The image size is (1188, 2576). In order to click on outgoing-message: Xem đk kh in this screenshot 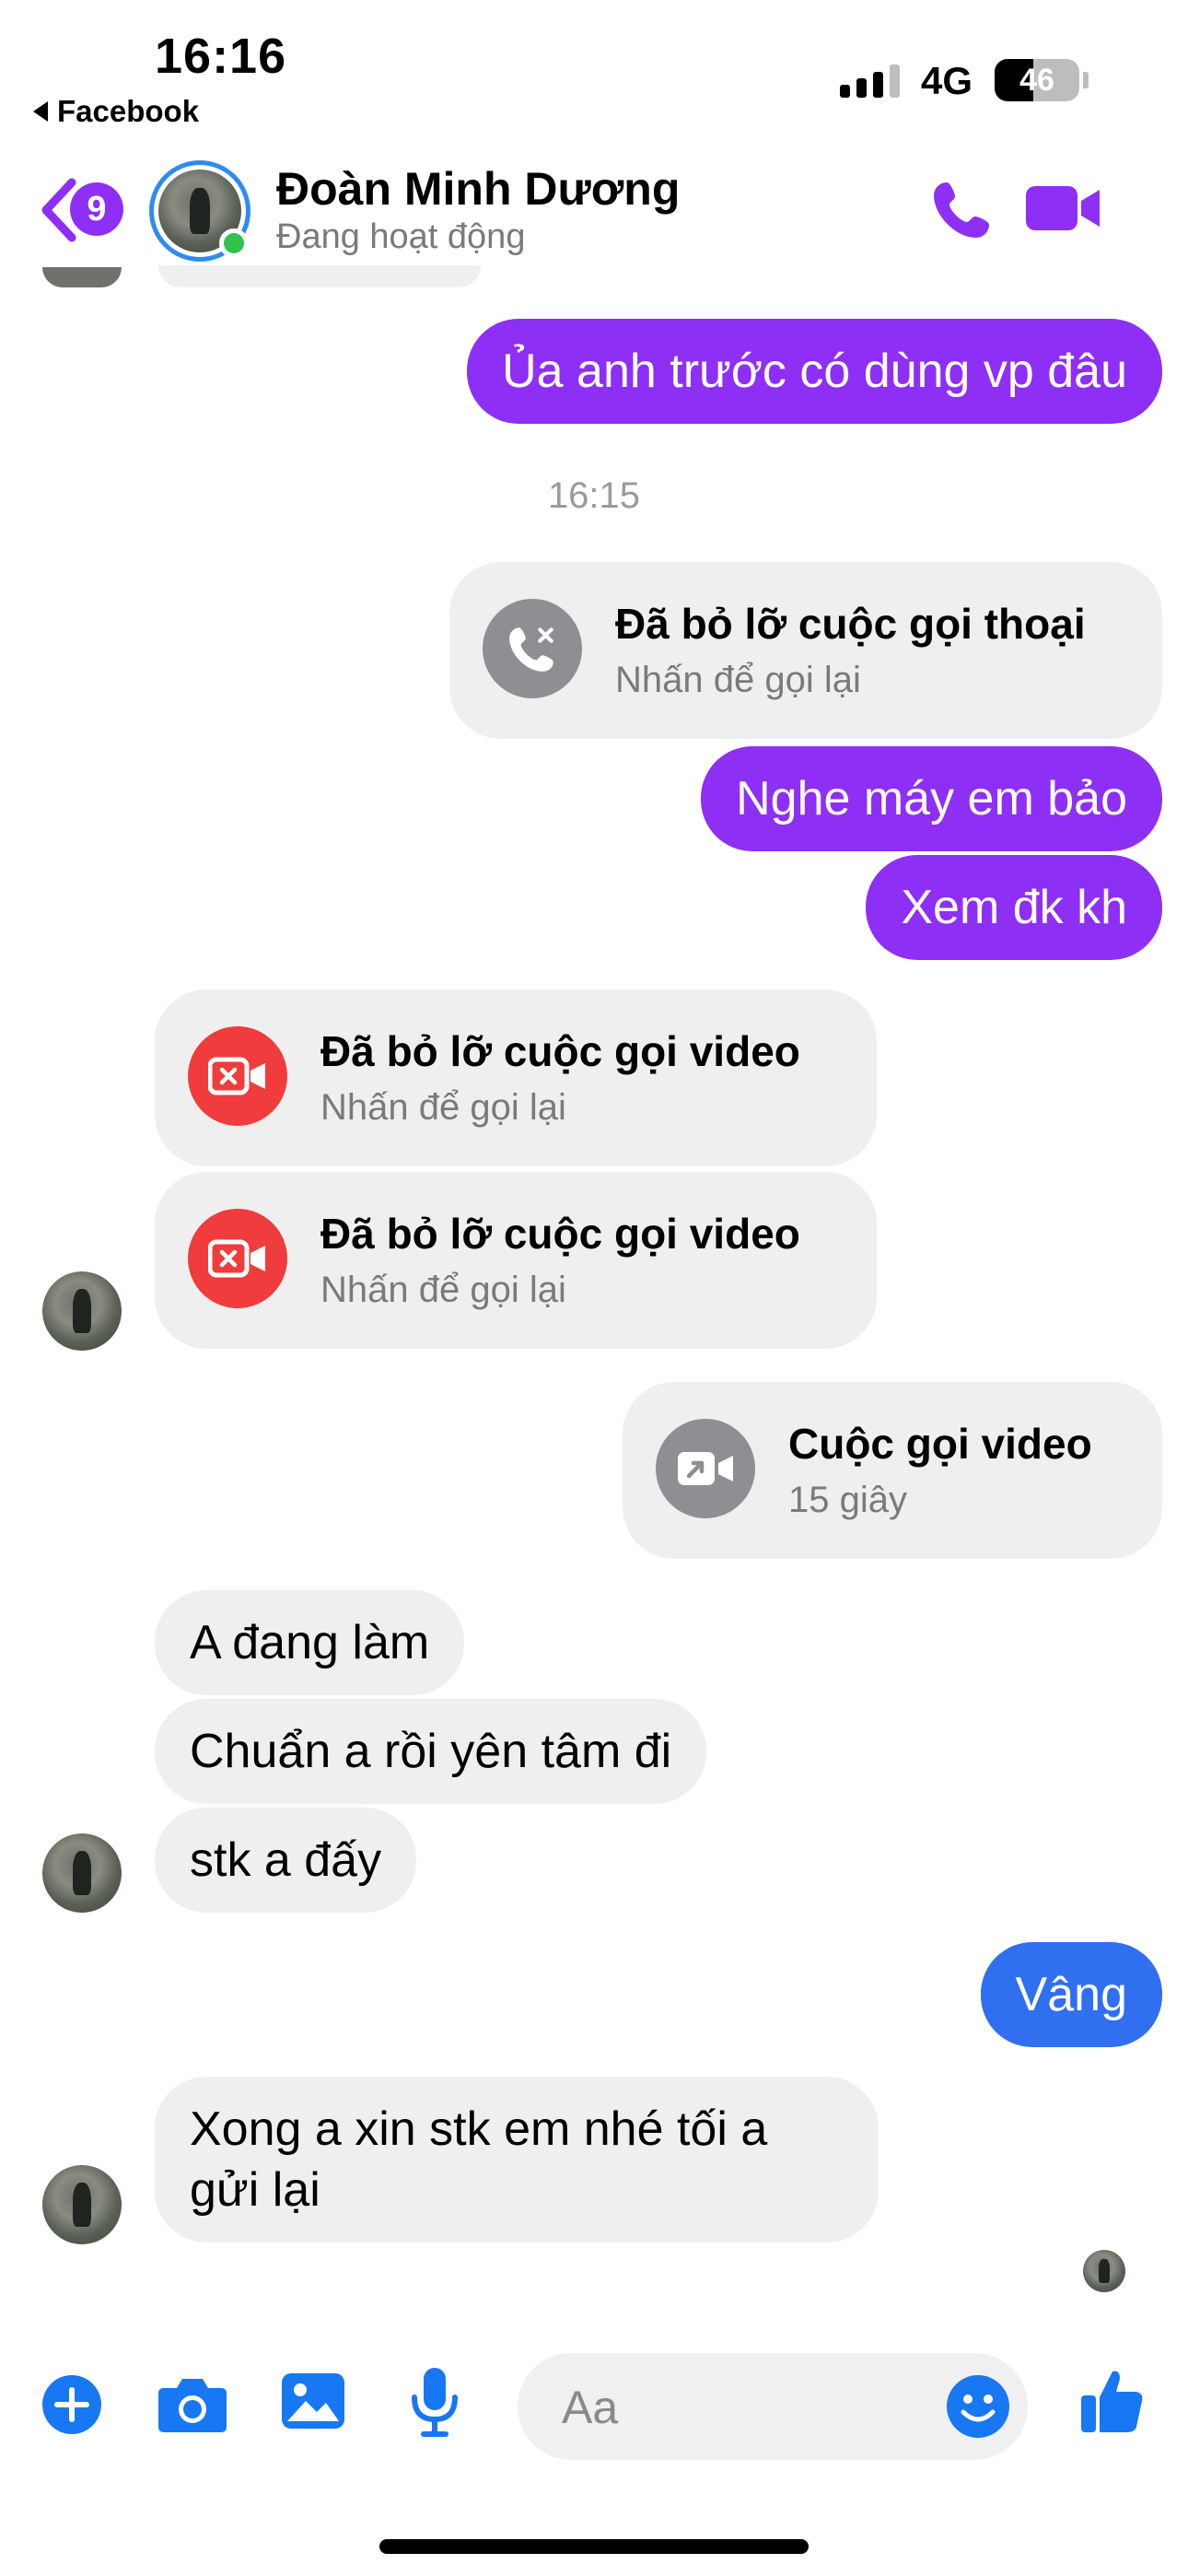, I will do `click(1014, 907)`.